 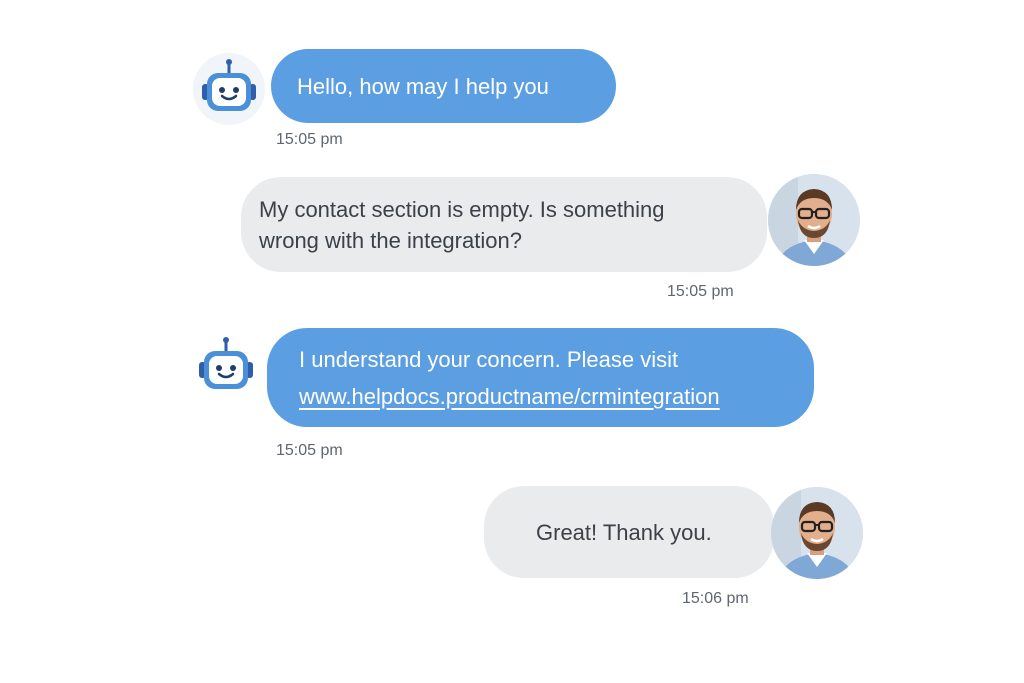 I want to click on message-timestamp: 15:06 pm, so click(x=715, y=598).